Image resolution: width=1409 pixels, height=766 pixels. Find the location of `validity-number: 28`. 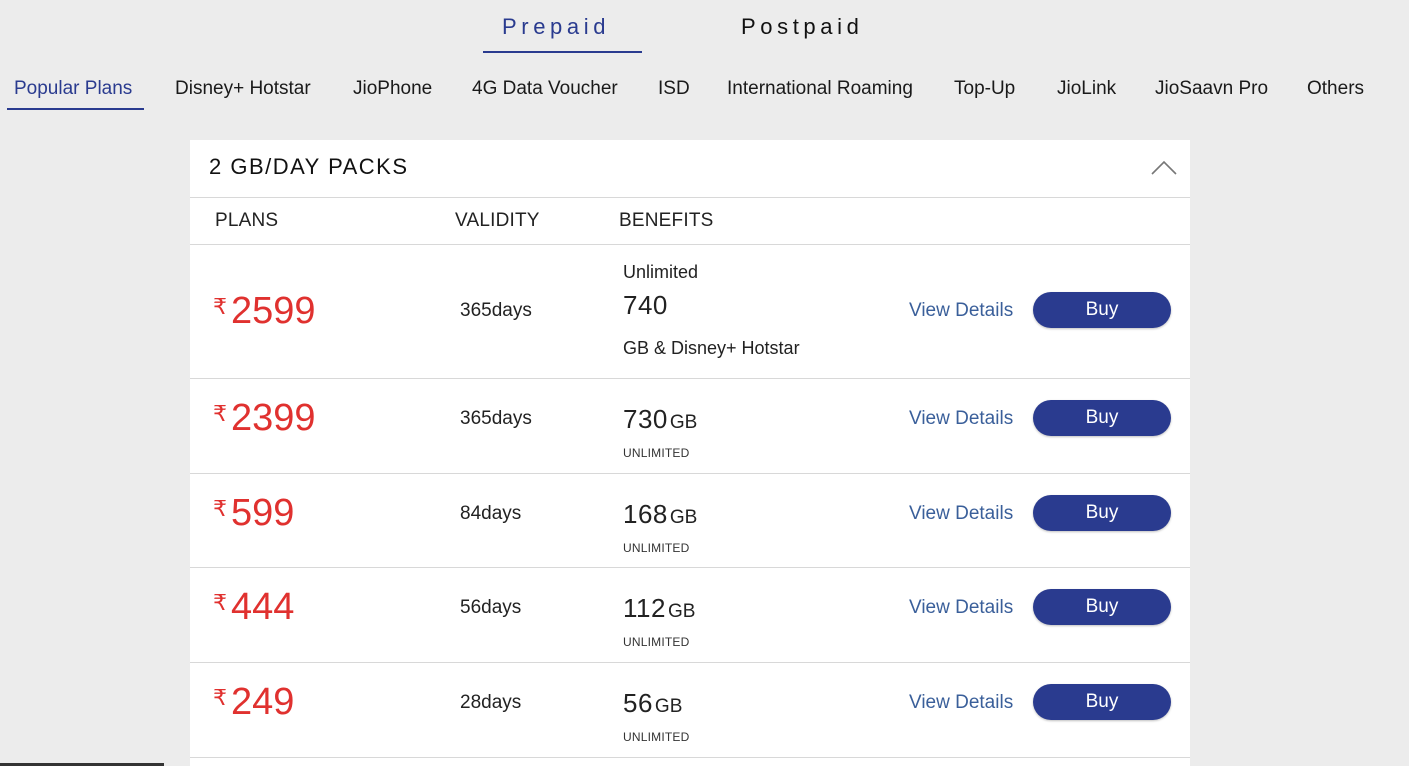

validity-number: 28 is located at coordinates (471, 702).